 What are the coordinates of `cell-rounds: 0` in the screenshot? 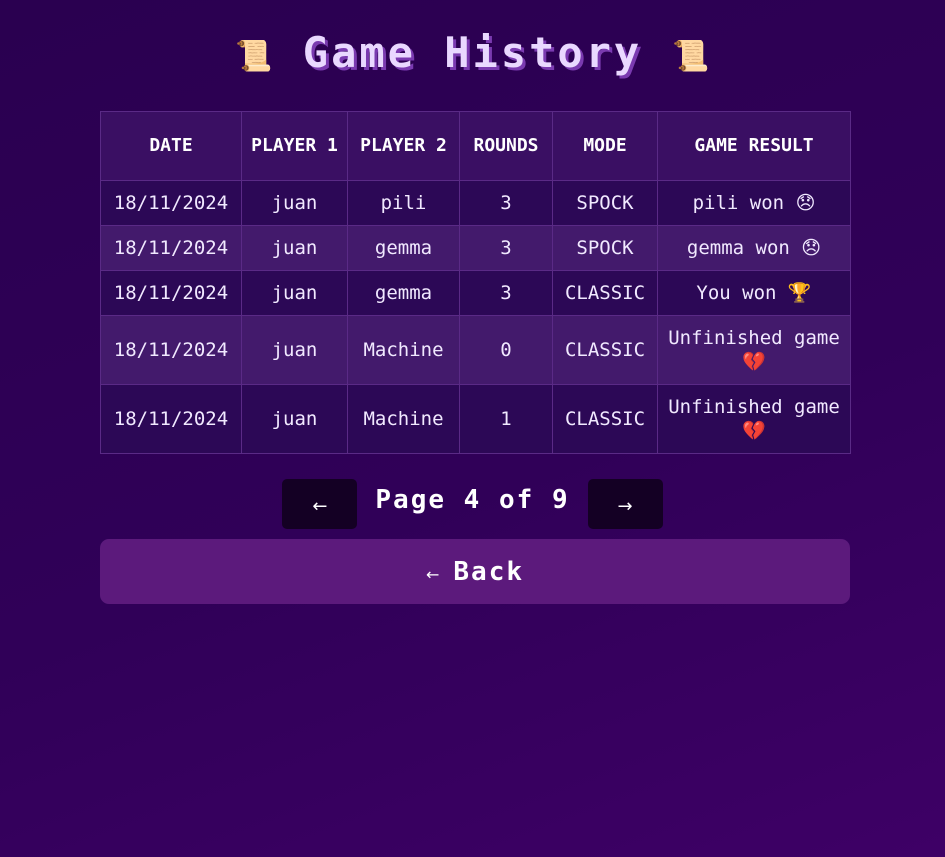 It's located at (506, 350).